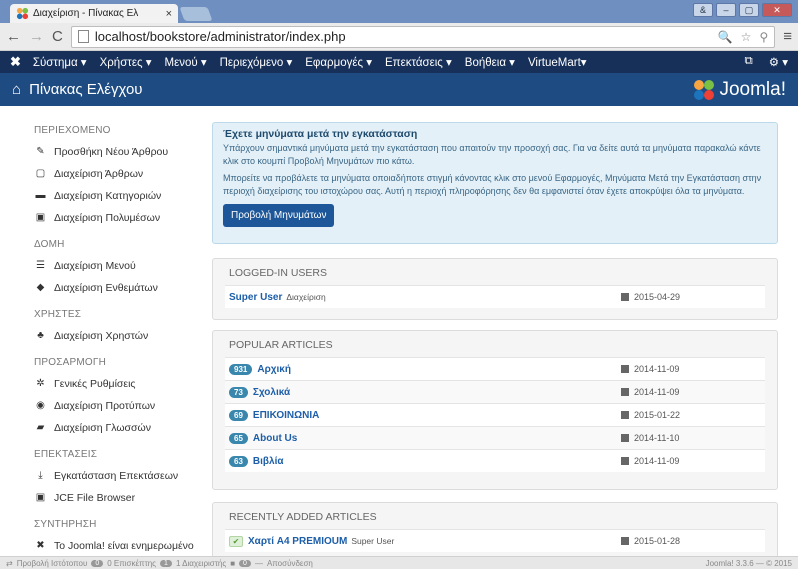  What do you see at coordinates (271, 392) in the screenshot?
I see `article-link: Σχολικά` at bounding box center [271, 392].